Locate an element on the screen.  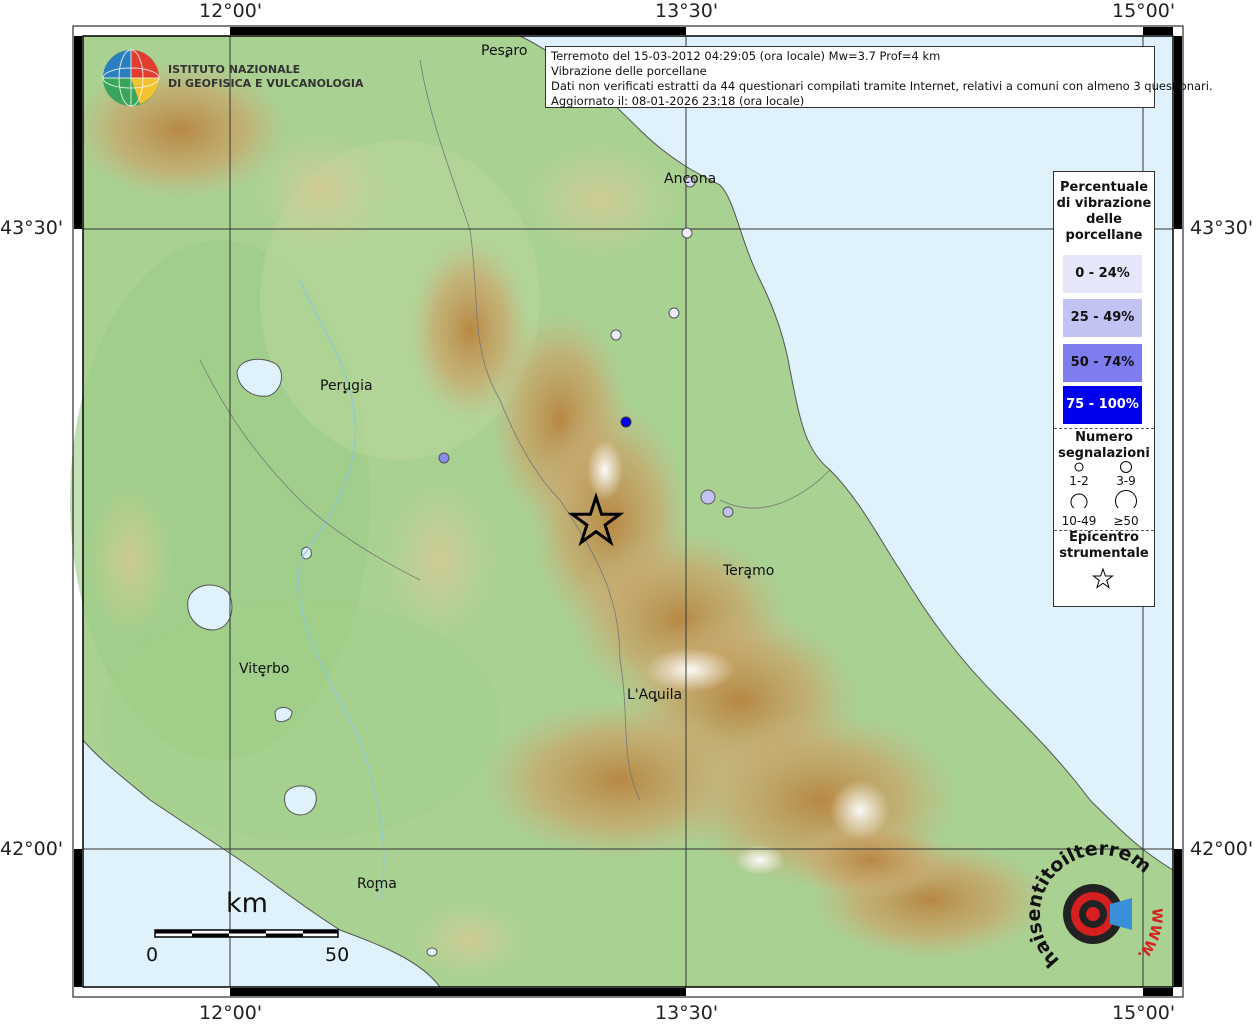
legend-epicenter-title: Epicentro strumentale is located at coordinates (1104, 546).